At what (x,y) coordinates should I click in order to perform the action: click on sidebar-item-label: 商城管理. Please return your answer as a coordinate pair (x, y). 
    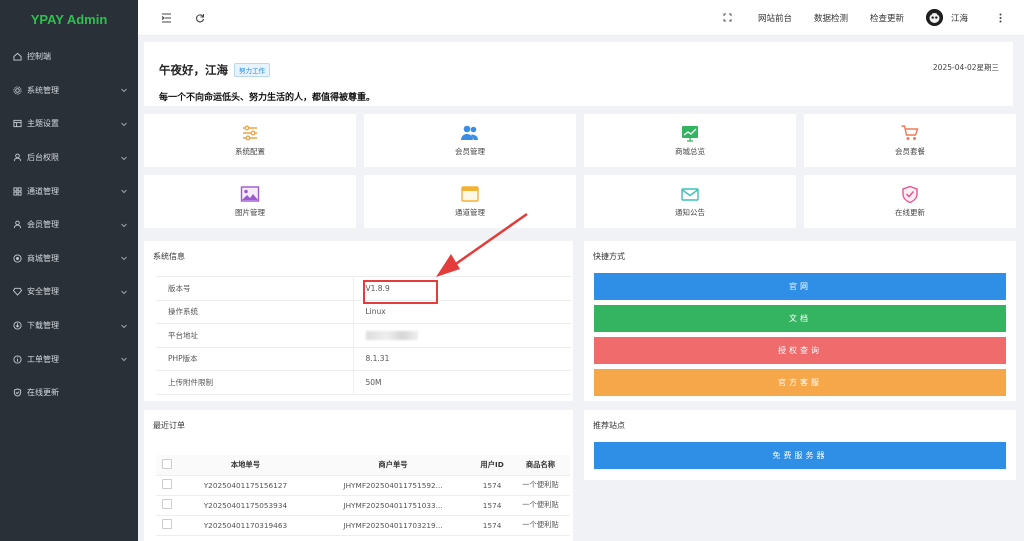
    Looking at the image, I should click on (43, 258).